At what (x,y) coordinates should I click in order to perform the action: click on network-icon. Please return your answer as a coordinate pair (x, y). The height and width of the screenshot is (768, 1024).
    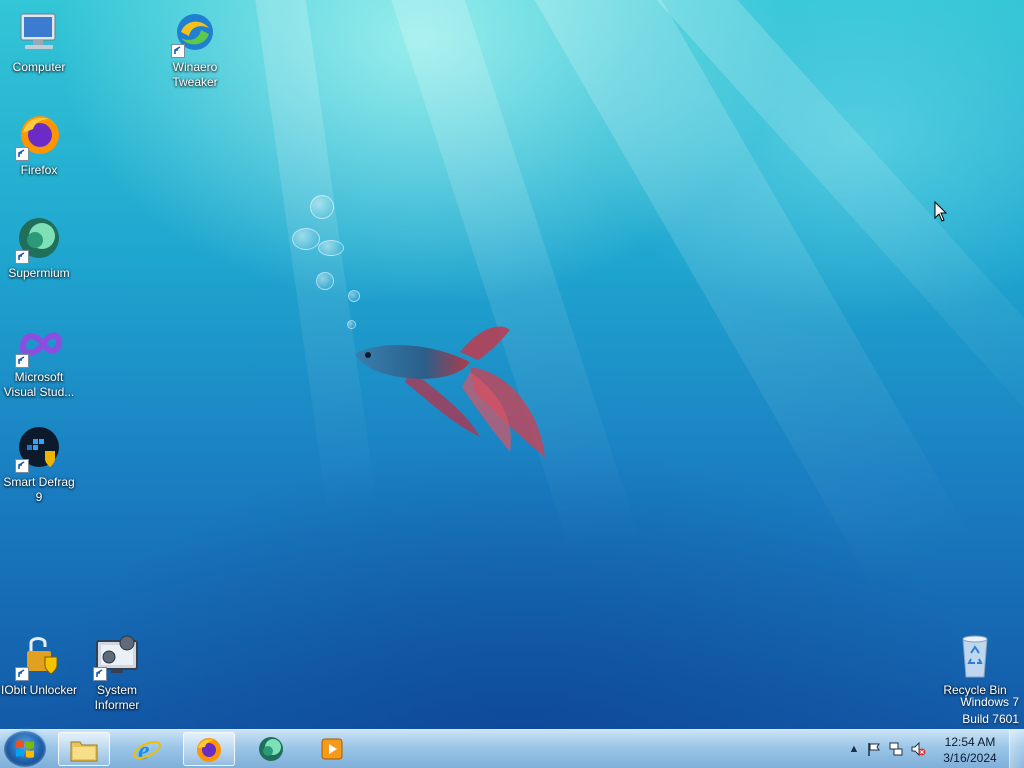
    Looking at the image, I should click on (896, 749).